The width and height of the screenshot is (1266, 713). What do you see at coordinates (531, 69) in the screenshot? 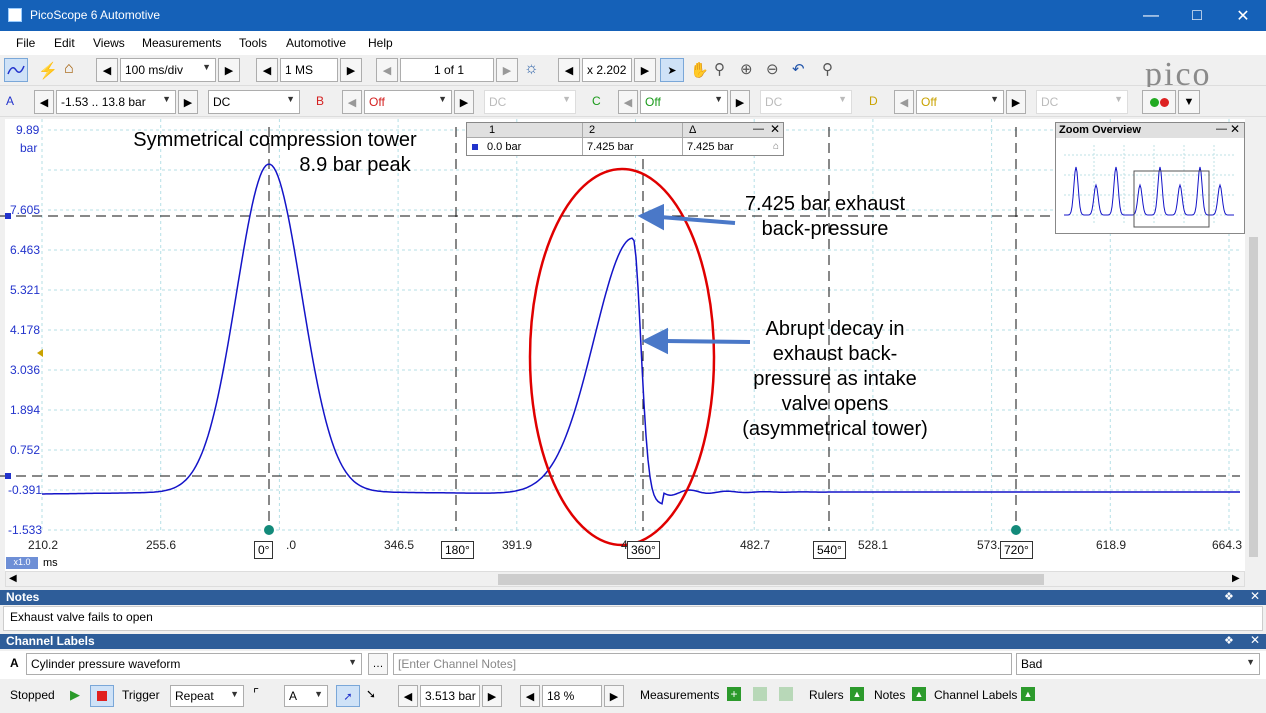
I see `compass-icon: ☼` at bounding box center [531, 69].